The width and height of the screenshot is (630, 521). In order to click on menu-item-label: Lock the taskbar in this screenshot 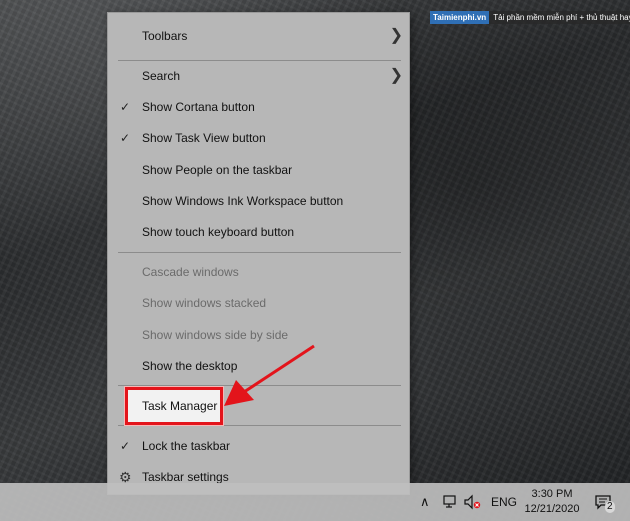, I will do `click(186, 446)`.